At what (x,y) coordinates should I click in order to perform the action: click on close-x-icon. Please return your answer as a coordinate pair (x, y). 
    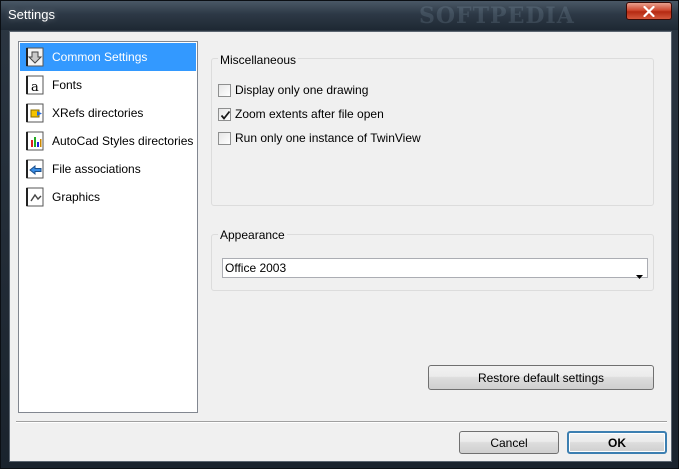
    Looking at the image, I should click on (649, 11).